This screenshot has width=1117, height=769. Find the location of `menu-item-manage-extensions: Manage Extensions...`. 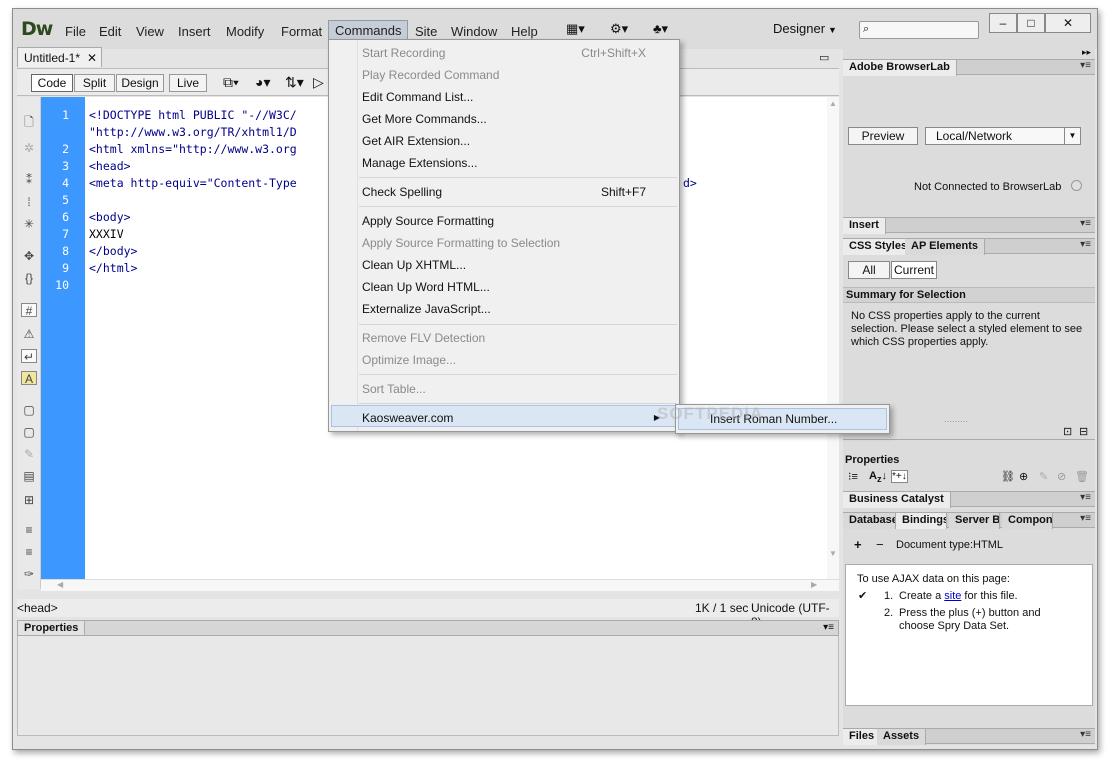

menu-item-manage-extensions: Manage Extensions... is located at coordinates (512, 163).